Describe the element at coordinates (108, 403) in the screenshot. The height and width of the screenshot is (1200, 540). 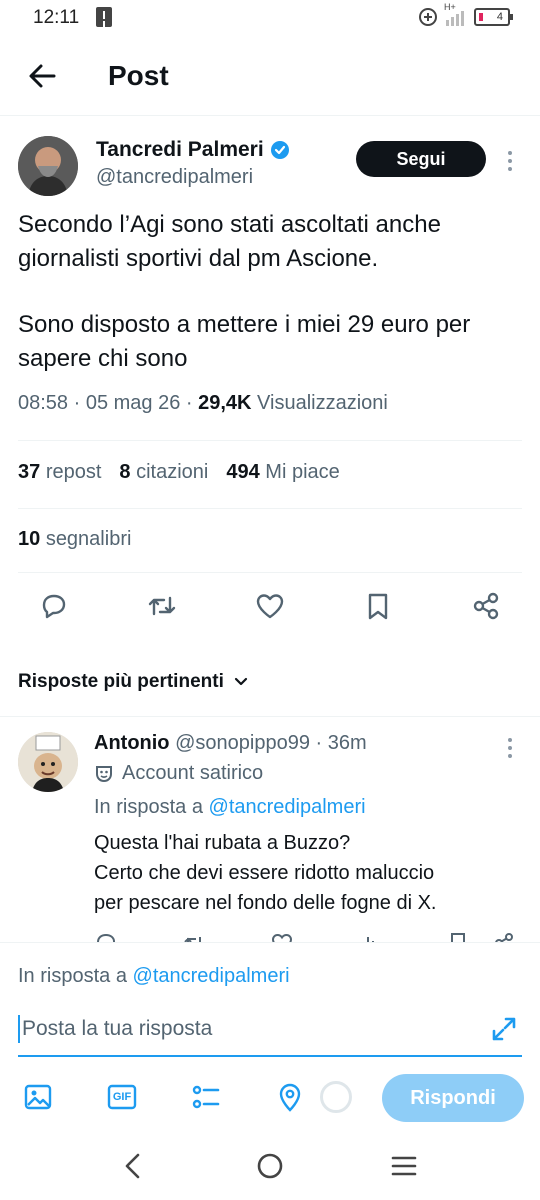
I see `post-timestamp: 08:58 · 05 mag 26 ·` at that location.